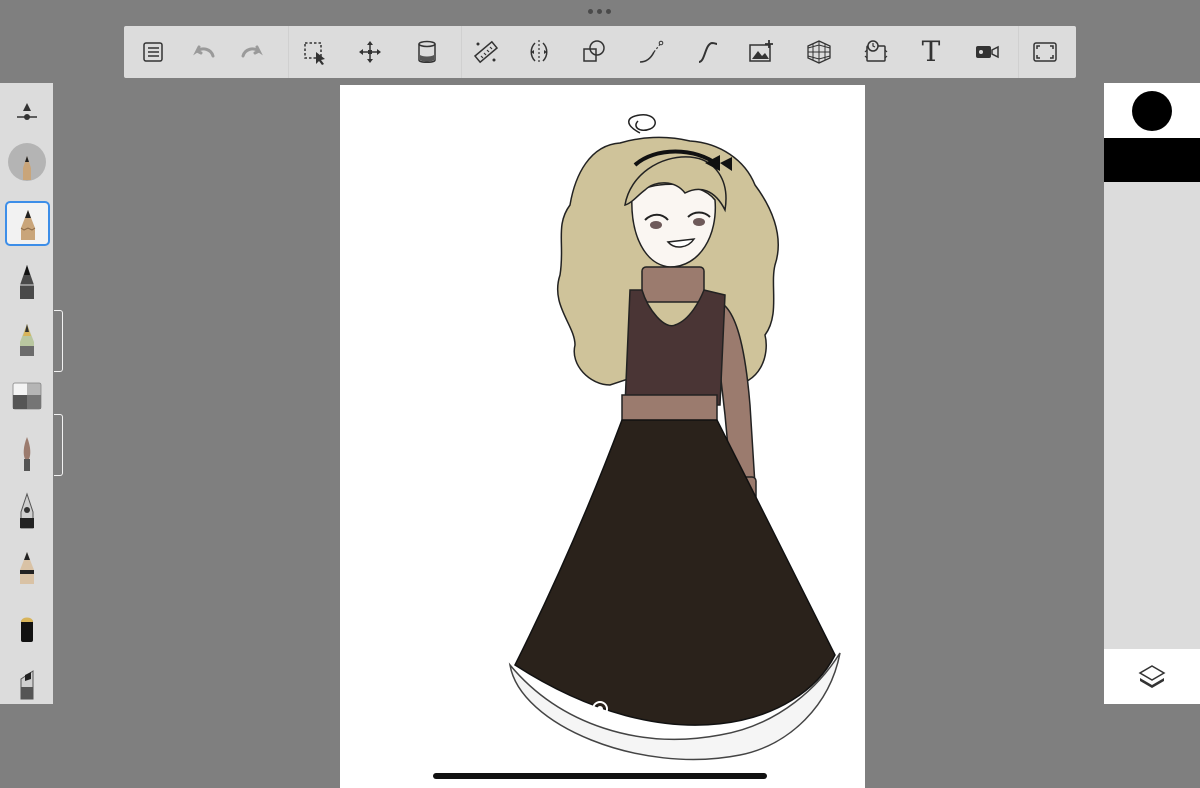 This screenshot has height=788, width=1200. I want to click on dark-pencil-icon, so click(26, 280).